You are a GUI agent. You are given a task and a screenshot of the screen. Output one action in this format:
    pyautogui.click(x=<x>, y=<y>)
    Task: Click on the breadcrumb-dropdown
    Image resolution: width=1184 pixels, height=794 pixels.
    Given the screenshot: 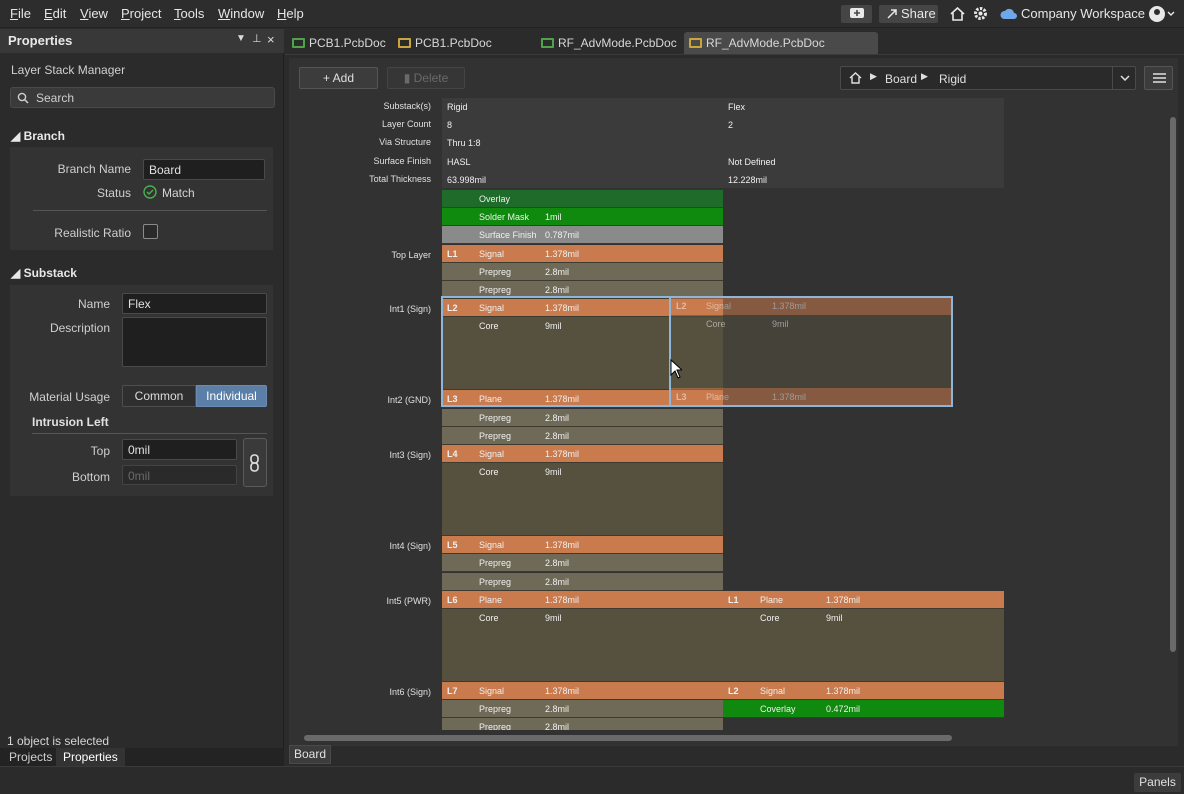 What is the action you would take?
    pyautogui.click(x=1124, y=78)
    